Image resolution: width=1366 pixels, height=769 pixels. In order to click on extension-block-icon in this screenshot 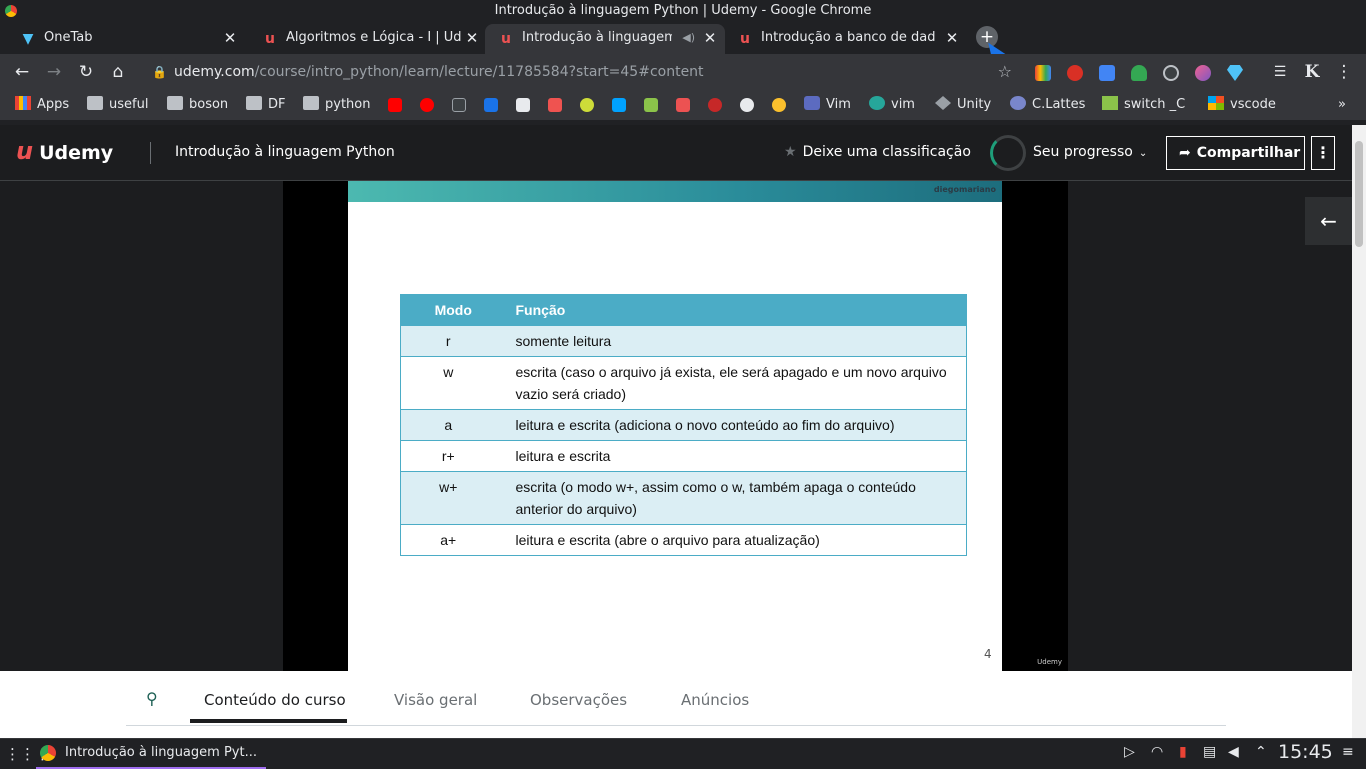, I will do `click(1171, 73)`.